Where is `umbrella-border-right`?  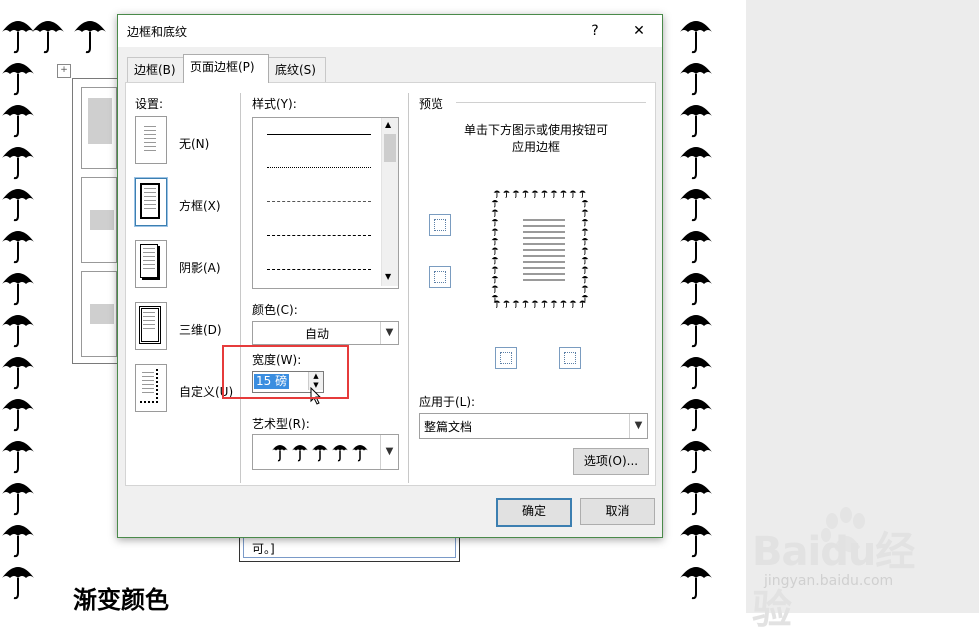 umbrella-border-right is located at coordinates (698, 308).